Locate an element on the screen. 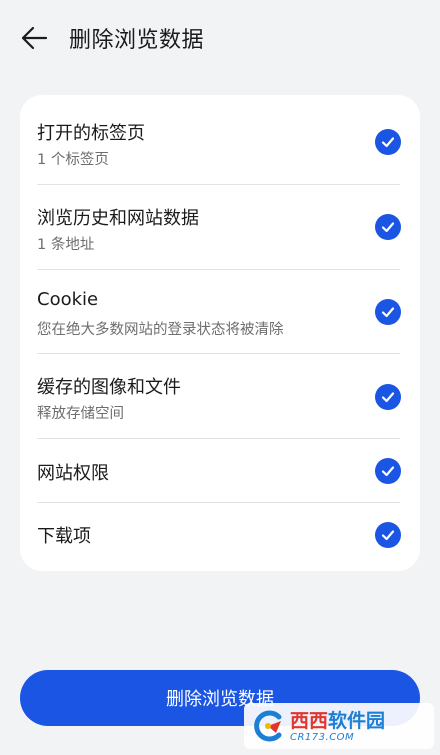 Image resolution: width=440 pixels, height=755 pixels. watermark: 西西软件园 CR173.COM is located at coordinates (339, 726).